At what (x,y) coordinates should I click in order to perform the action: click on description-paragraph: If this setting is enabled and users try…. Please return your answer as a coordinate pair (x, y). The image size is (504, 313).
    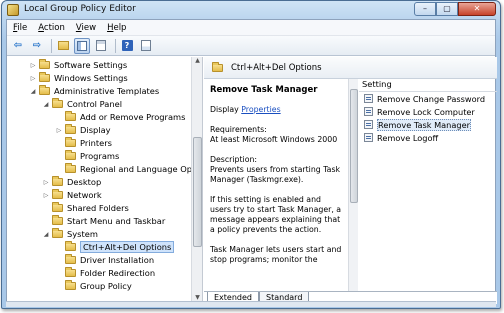
    Looking at the image, I should click on (276, 214).